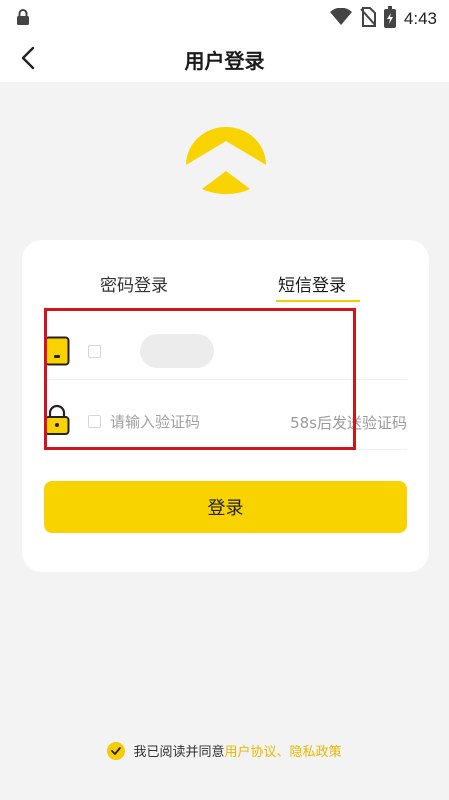 Image resolution: width=449 pixels, height=800 pixels. What do you see at coordinates (225, 507) in the screenshot?
I see `login-button: 登录` at bounding box center [225, 507].